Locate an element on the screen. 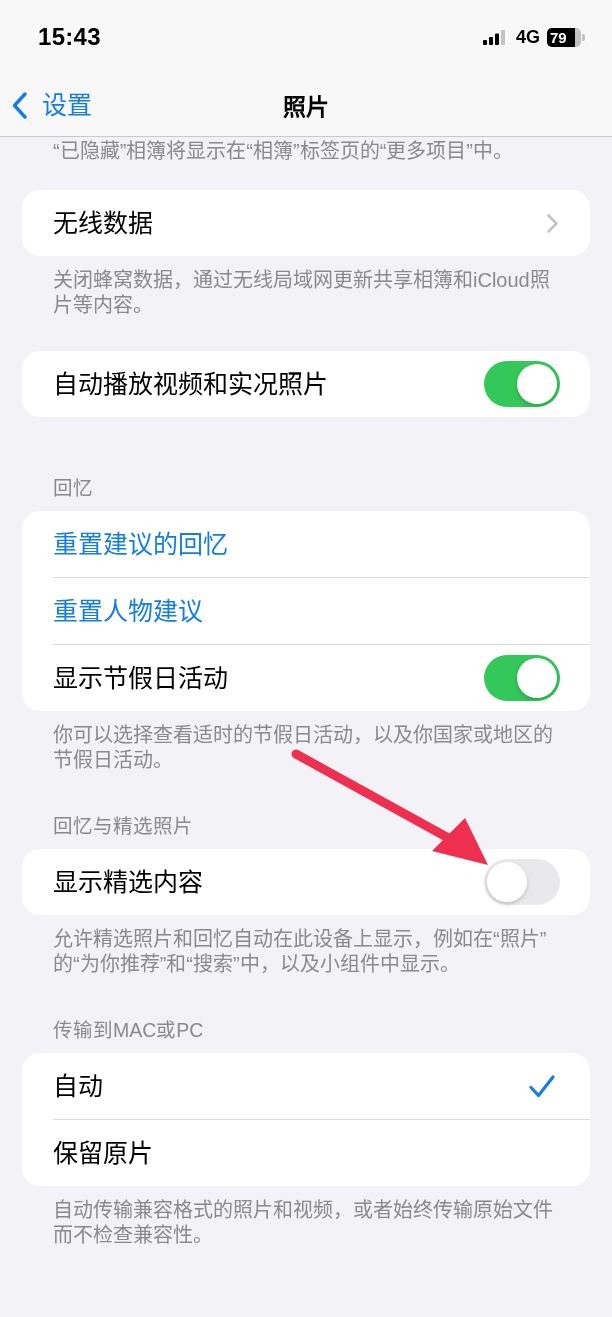  chevron-left-icon is located at coordinates (19, 105).